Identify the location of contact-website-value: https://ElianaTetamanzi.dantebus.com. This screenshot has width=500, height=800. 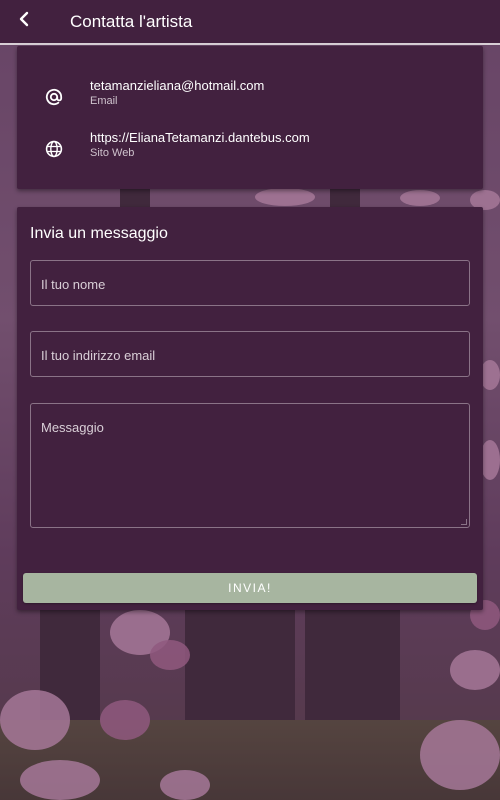
(200, 137).